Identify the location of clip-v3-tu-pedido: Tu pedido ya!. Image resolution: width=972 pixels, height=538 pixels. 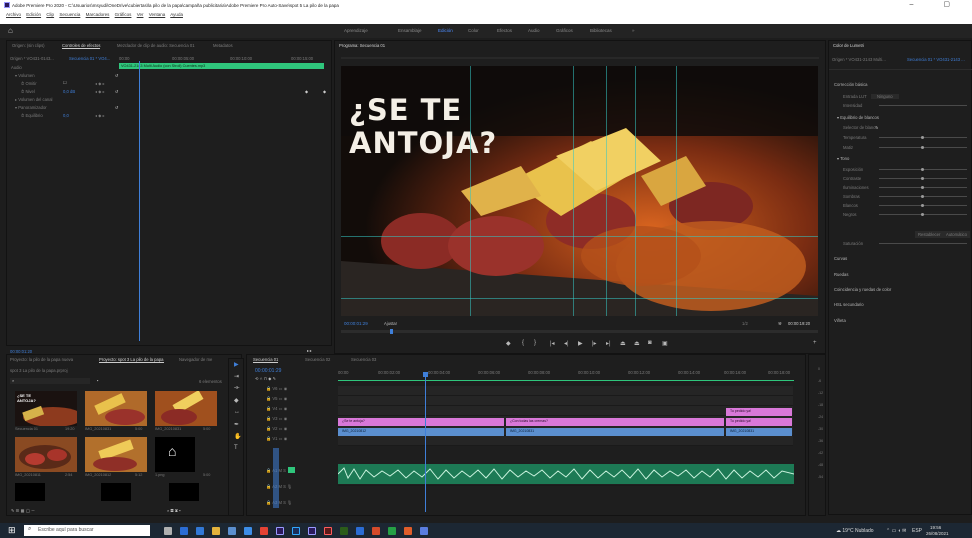
(759, 412).